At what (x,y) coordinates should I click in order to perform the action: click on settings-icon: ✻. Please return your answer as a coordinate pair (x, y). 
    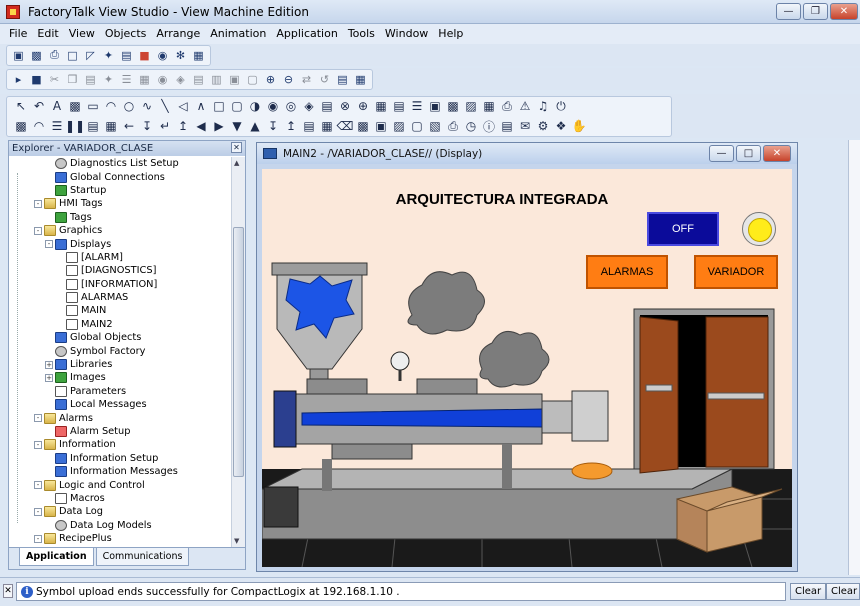
    Looking at the image, I should click on (180, 55).